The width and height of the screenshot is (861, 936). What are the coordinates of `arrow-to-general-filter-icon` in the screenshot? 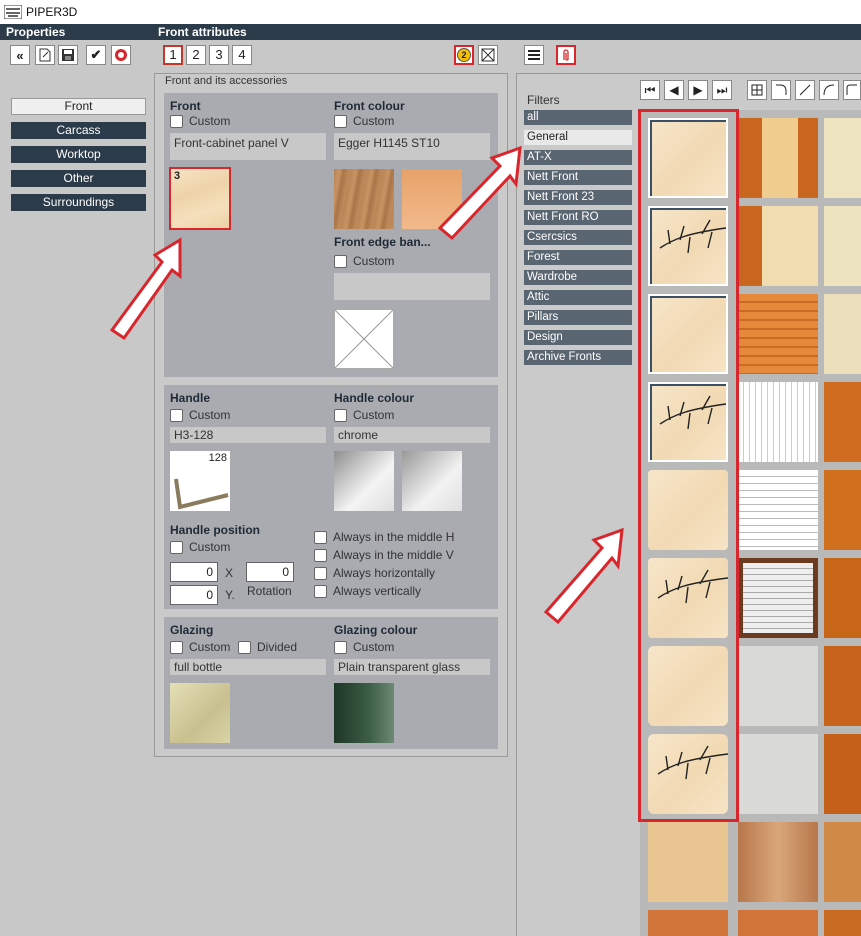 It's located at (479, 193).